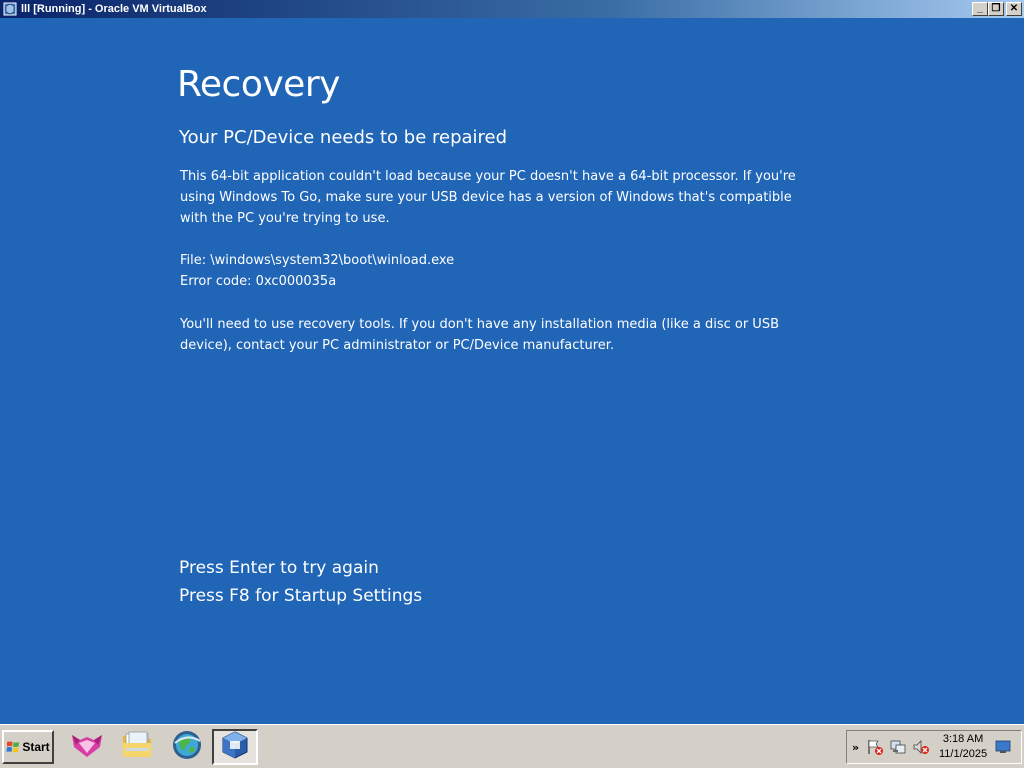  What do you see at coordinates (258, 281) in the screenshot?
I see `error-code: Error code: 0xc000035a` at bounding box center [258, 281].